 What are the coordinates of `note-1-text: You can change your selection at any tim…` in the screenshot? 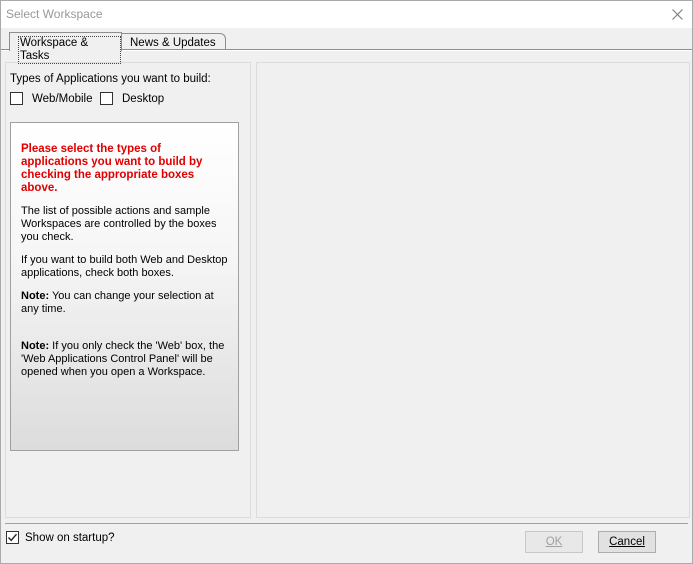 It's located at (117, 302).